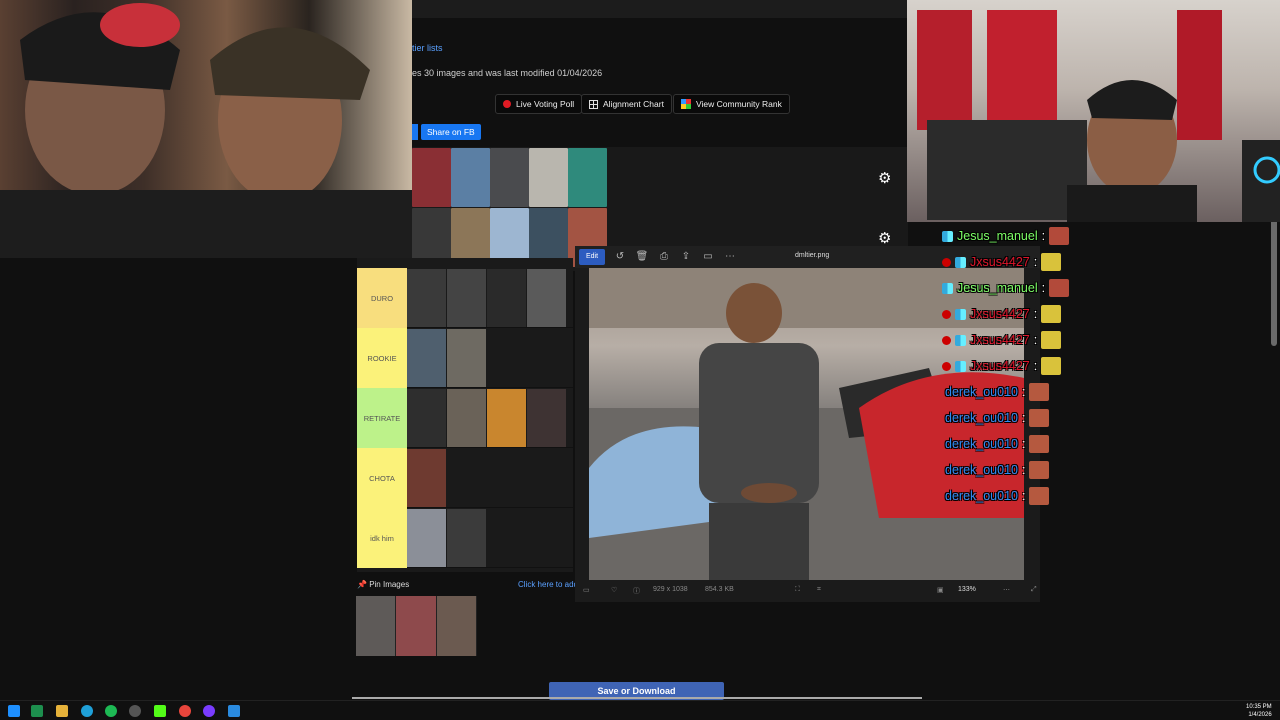 The height and width of the screenshot is (720, 1280). I want to click on kick-icon, so click(160, 711).